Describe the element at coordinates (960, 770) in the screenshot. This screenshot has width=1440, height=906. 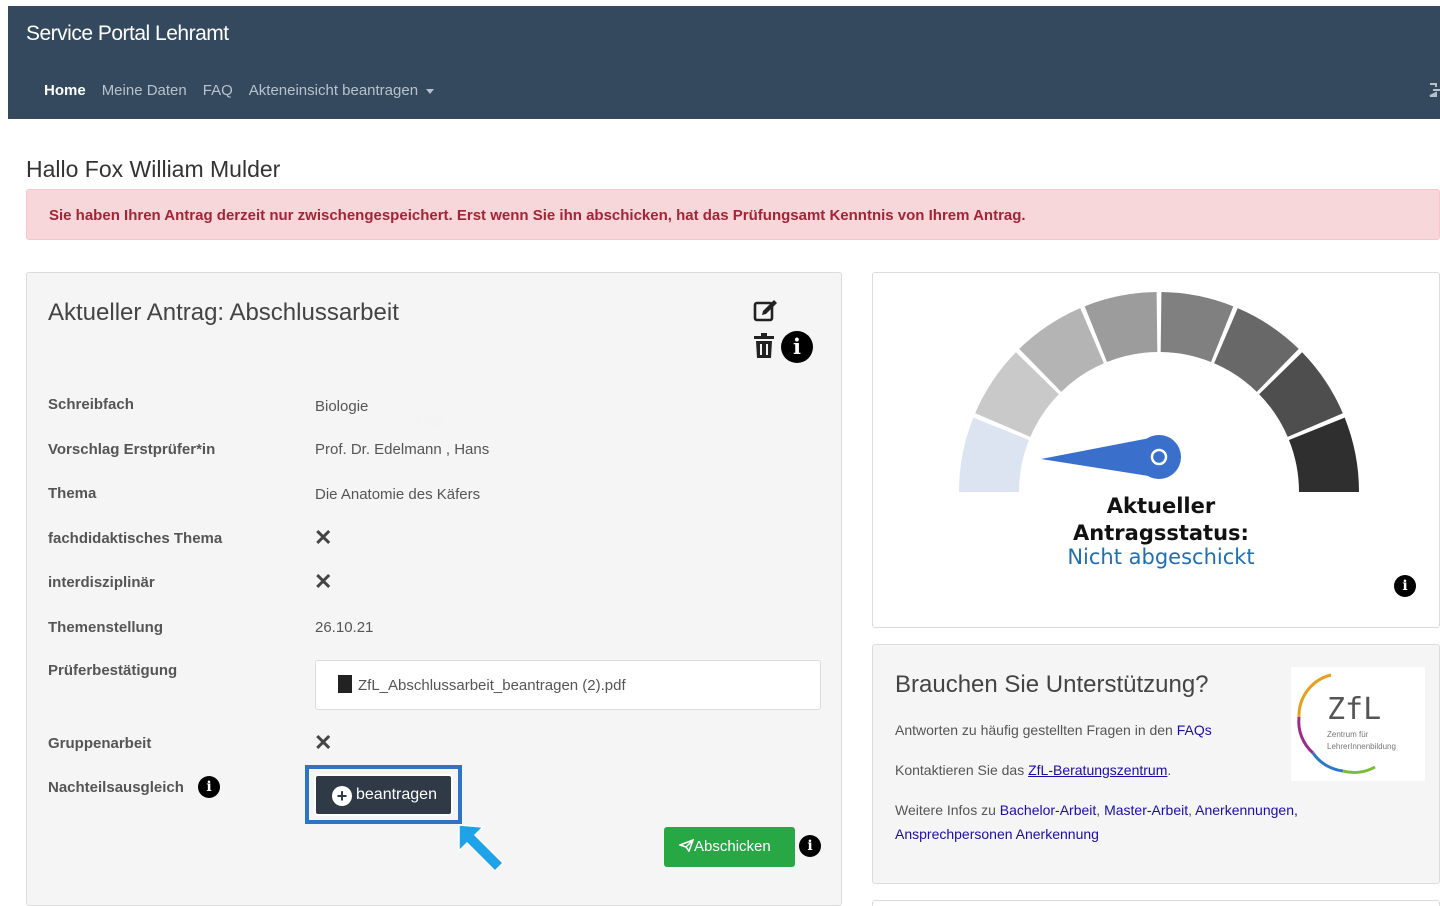
I see `help-contact-text: Kontaktieren Sie das` at that location.